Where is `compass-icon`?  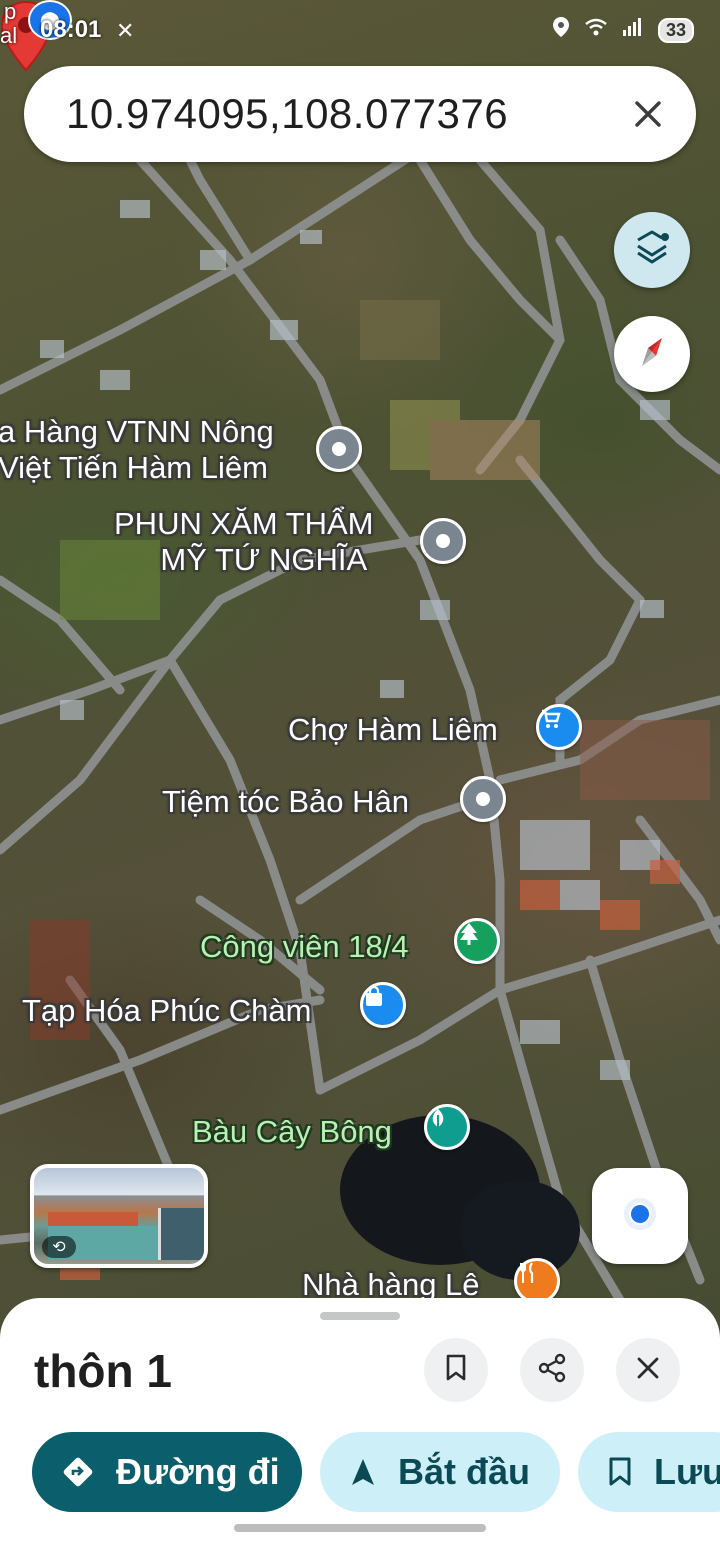
compass-icon is located at coordinates (652, 354).